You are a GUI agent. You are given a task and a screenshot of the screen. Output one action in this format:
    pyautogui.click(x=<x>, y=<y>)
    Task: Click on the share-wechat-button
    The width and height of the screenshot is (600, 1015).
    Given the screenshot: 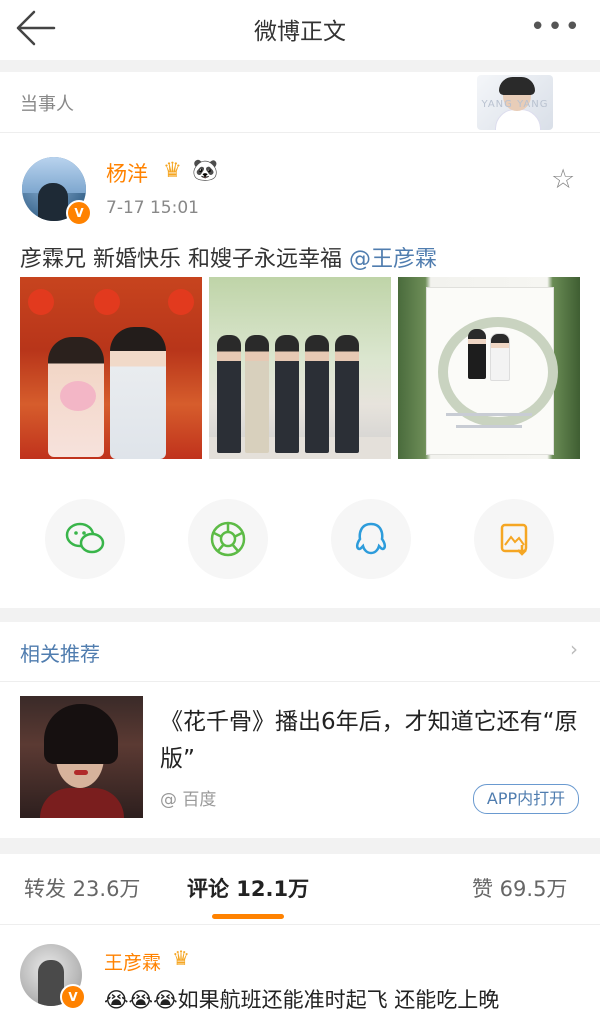 What is the action you would take?
    pyautogui.click(x=85, y=539)
    